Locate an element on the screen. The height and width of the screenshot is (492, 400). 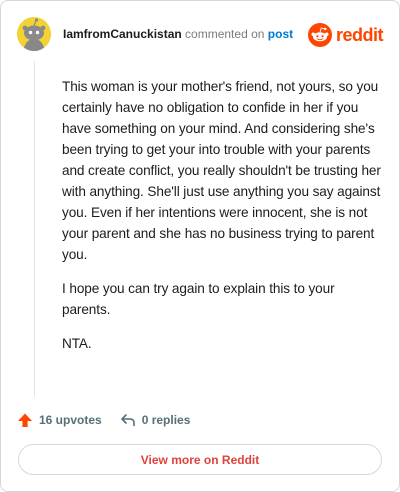
comment-meta: IamfromCanuckistan commented on post is located at coordinates (178, 34).